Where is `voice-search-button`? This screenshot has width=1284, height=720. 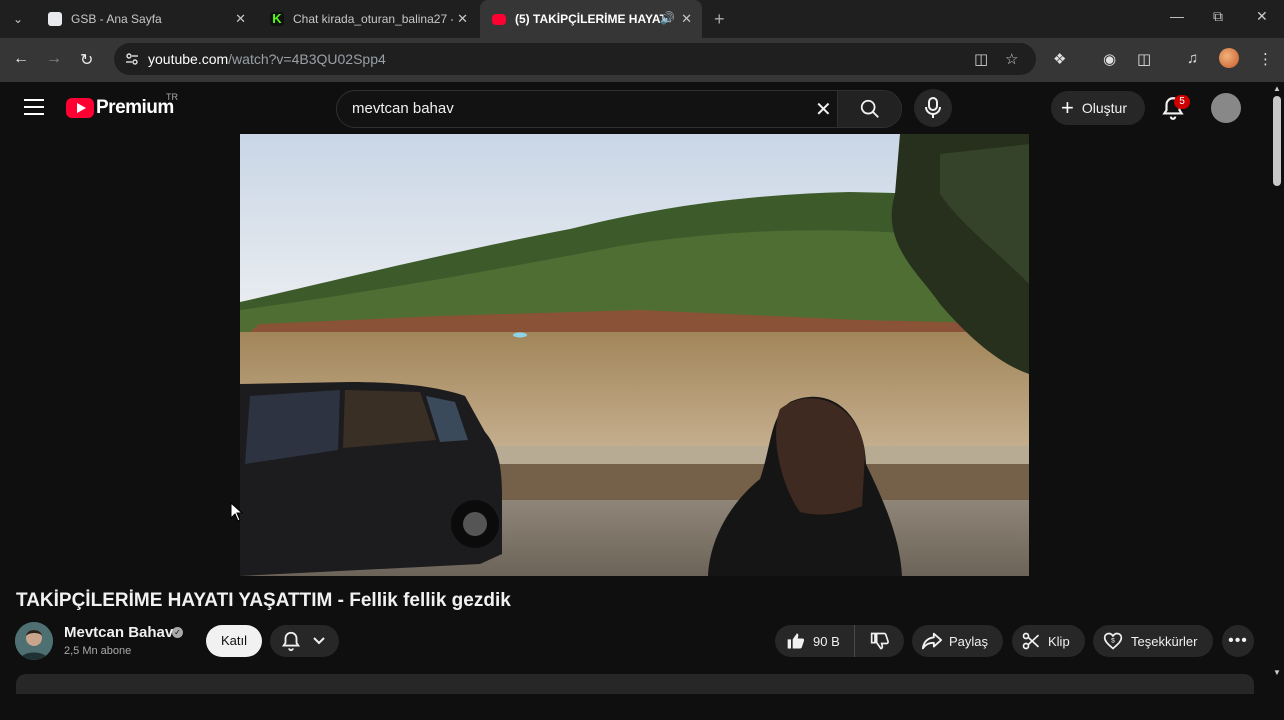 voice-search-button is located at coordinates (933, 108).